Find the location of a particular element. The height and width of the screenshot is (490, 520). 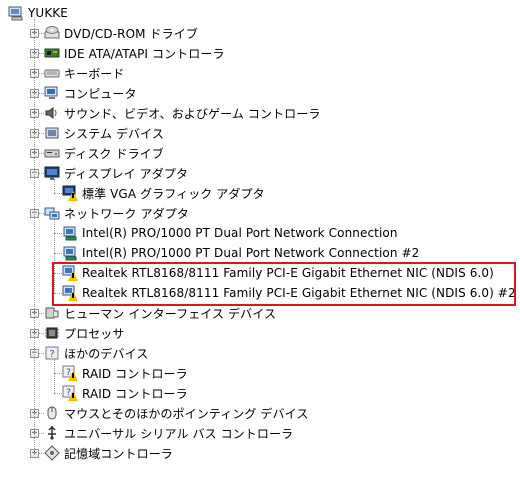

tree-item-label: YUKKE is located at coordinates (48, 13).